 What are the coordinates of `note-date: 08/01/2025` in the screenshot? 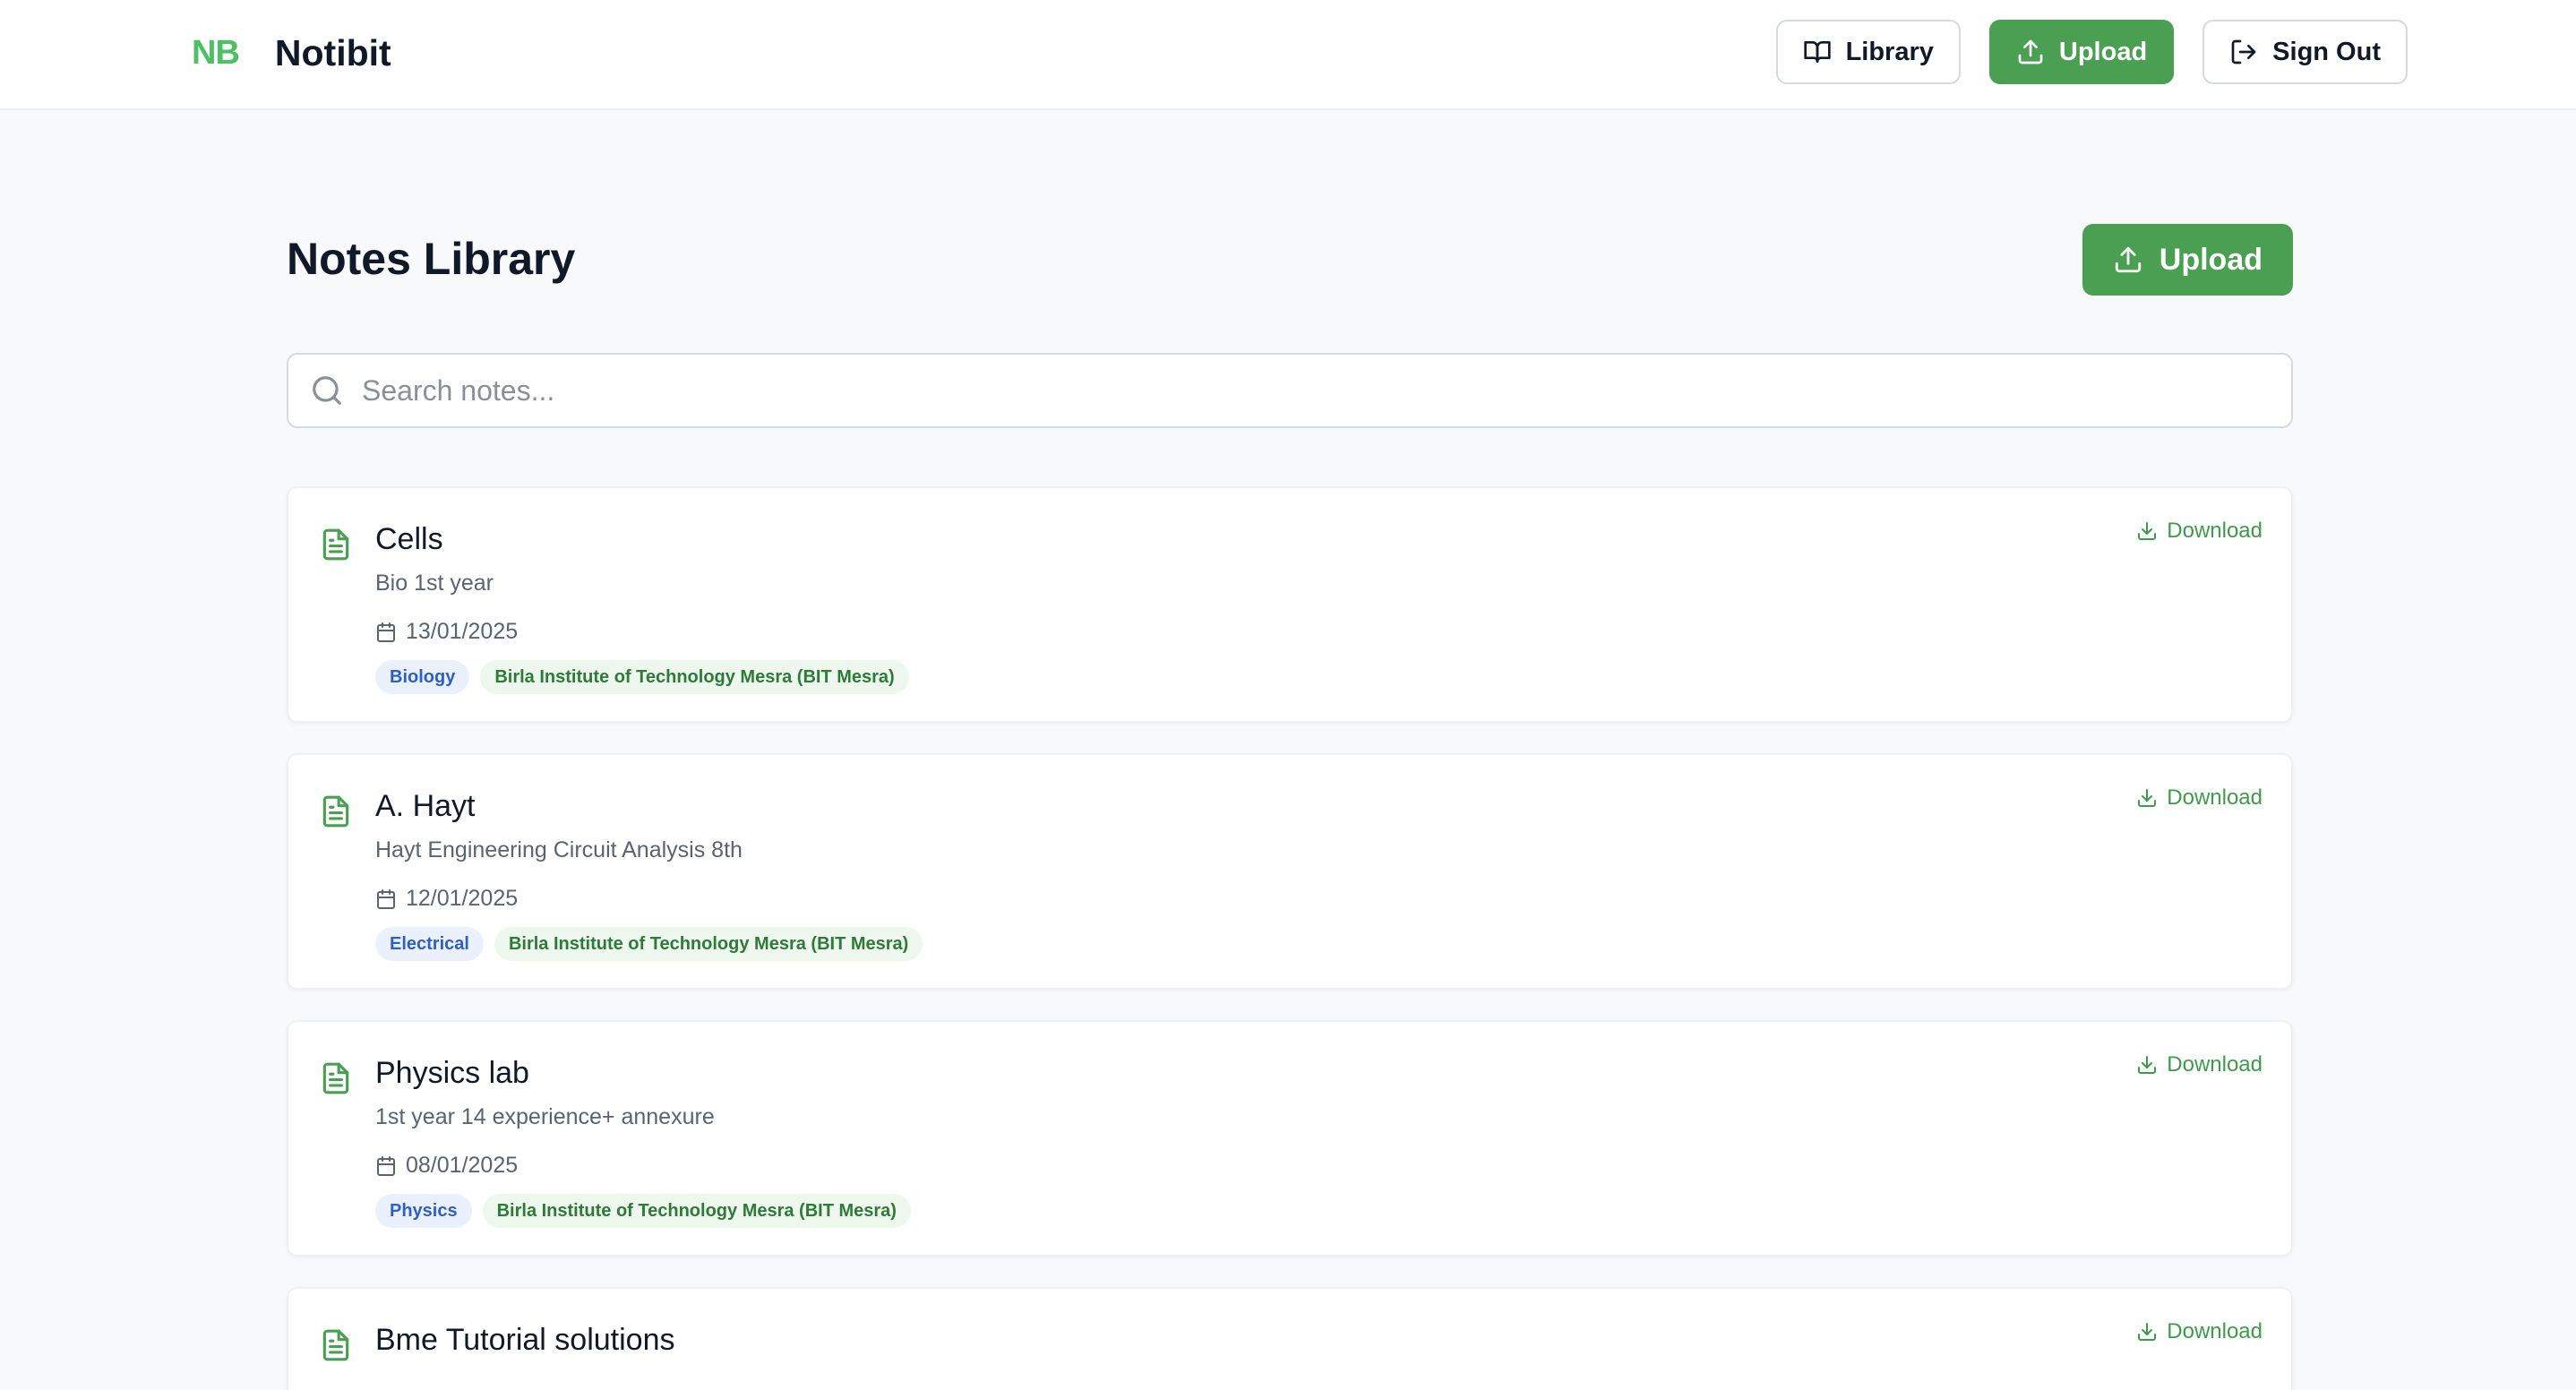 It's located at (446, 1166).